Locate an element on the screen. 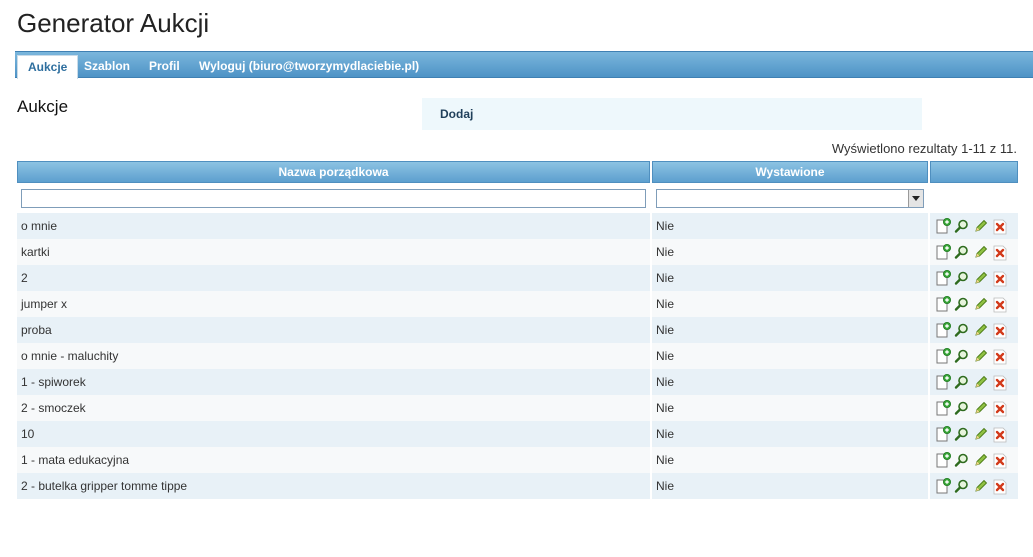 The height and width of the screenshot is (557, 1033). cell-name: 1 - spiworek is located at coordinates (333, 382).